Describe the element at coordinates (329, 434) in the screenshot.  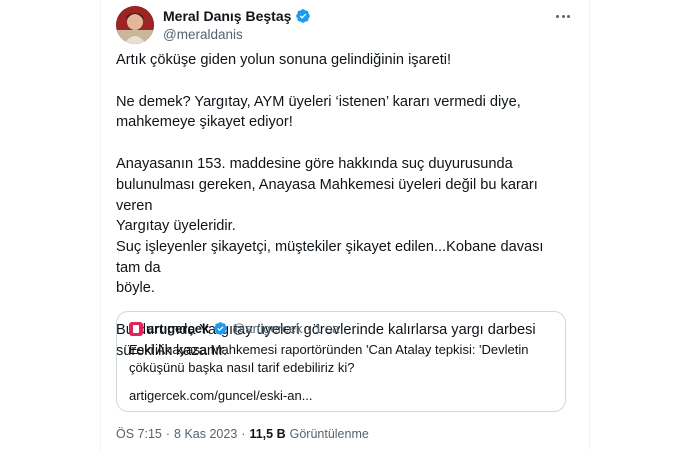
I see `views-label: Görüntülenme` at that location.